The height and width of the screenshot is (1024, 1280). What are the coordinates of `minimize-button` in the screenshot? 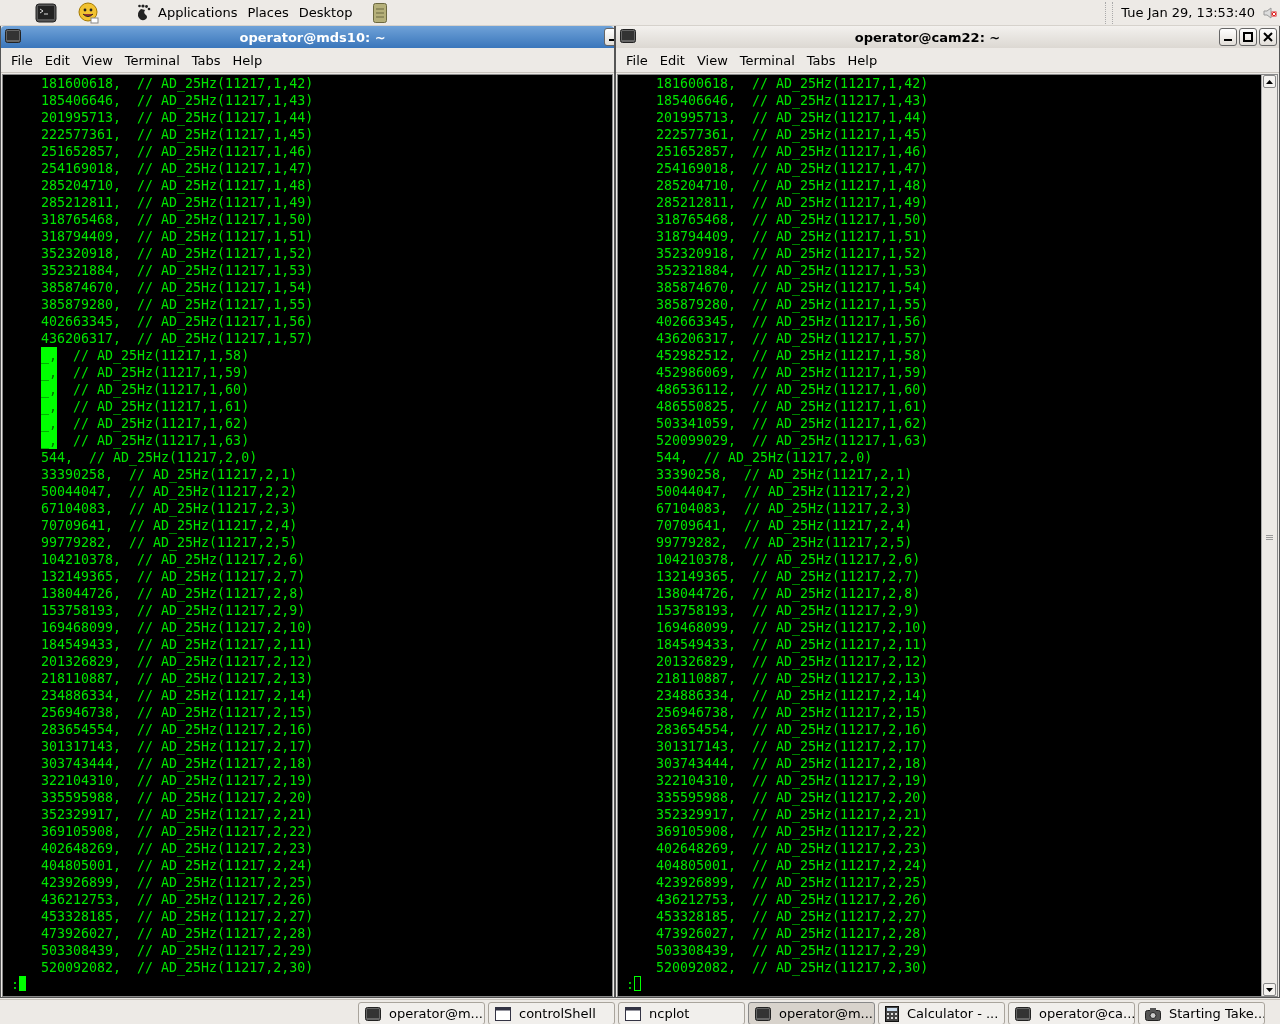 It's located at (1228, 37).